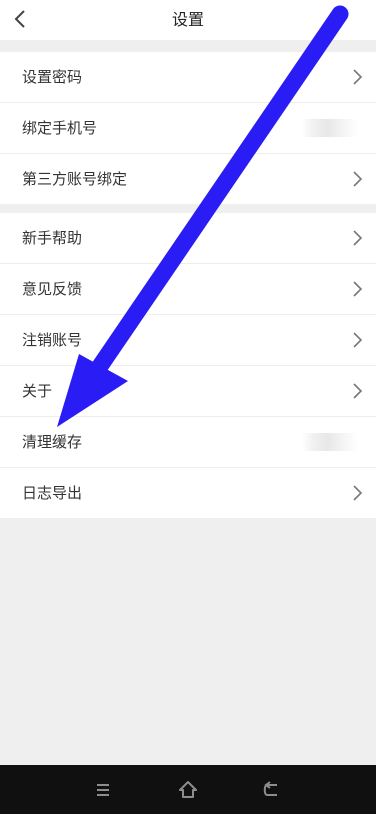 This screenshot has height=814, width=376. I want to click on row-label: 意见反馈, so click(52, 289).